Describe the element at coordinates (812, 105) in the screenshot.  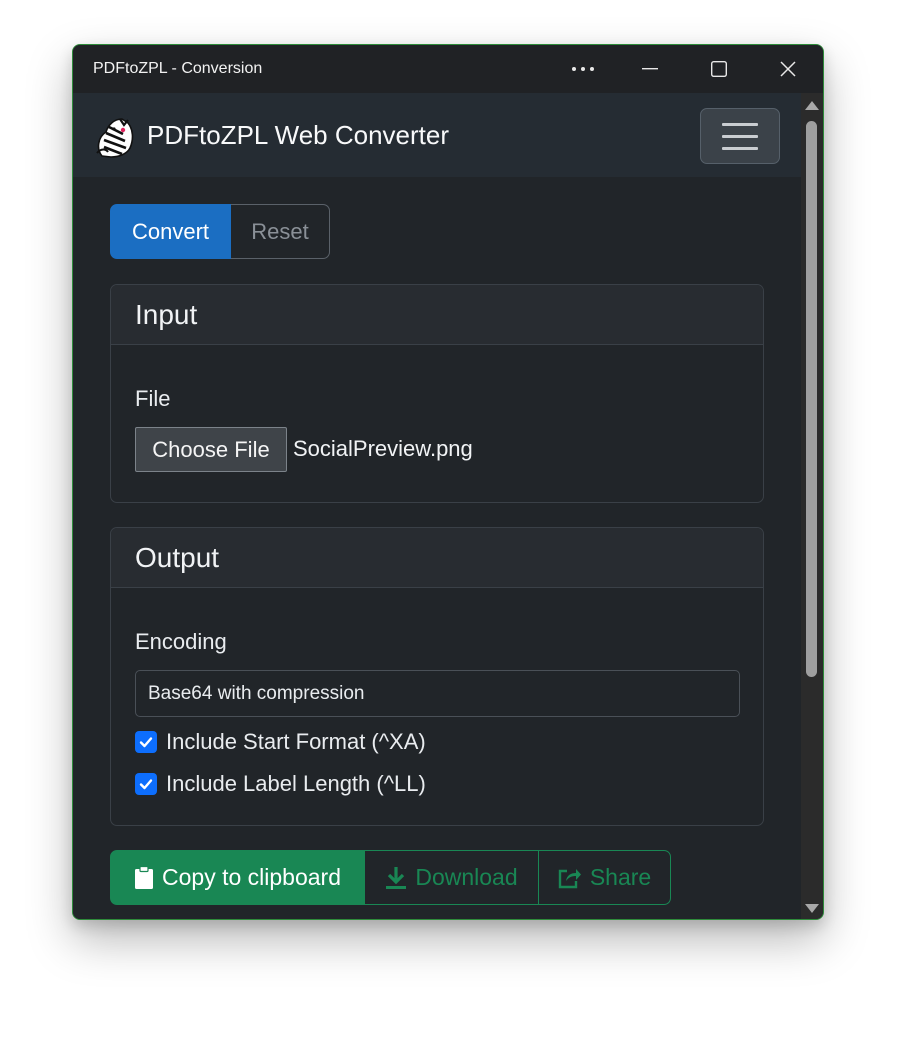
I see `scroll-up-arrow-icon` at that location.